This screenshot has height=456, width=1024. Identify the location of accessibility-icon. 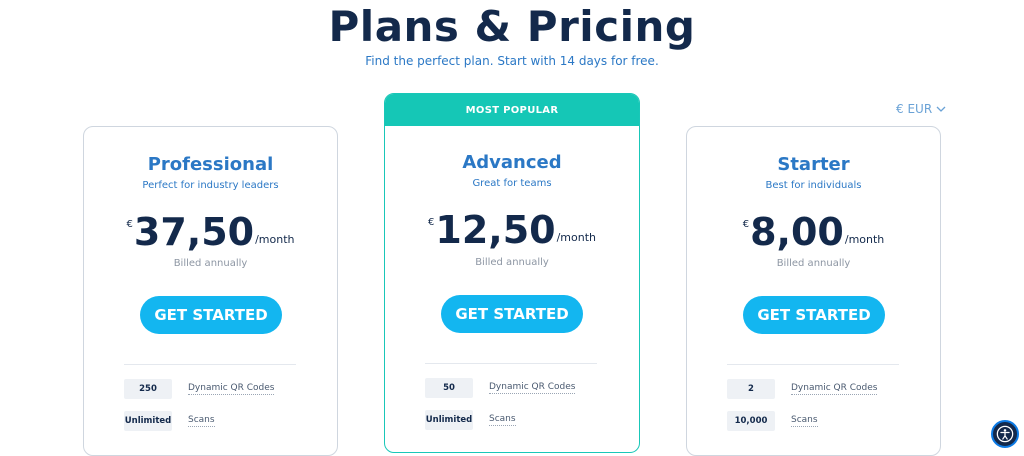
(1005, 434).